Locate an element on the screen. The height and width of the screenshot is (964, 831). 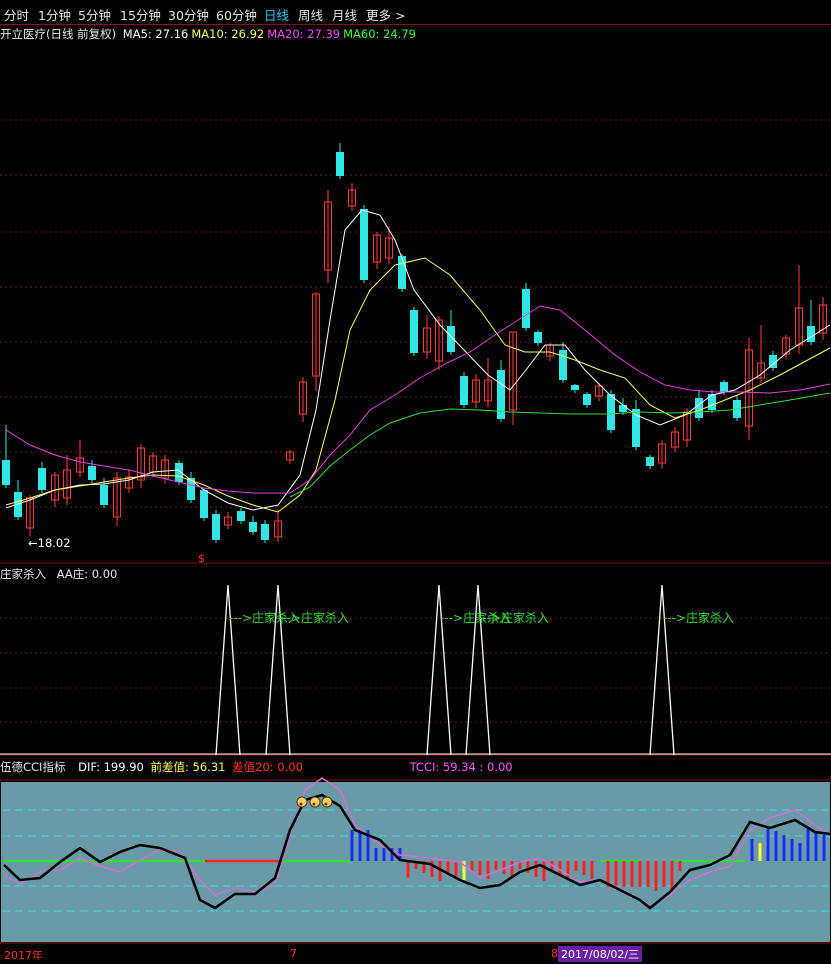
signal-marker: $ is located at coordinates (201, 558).